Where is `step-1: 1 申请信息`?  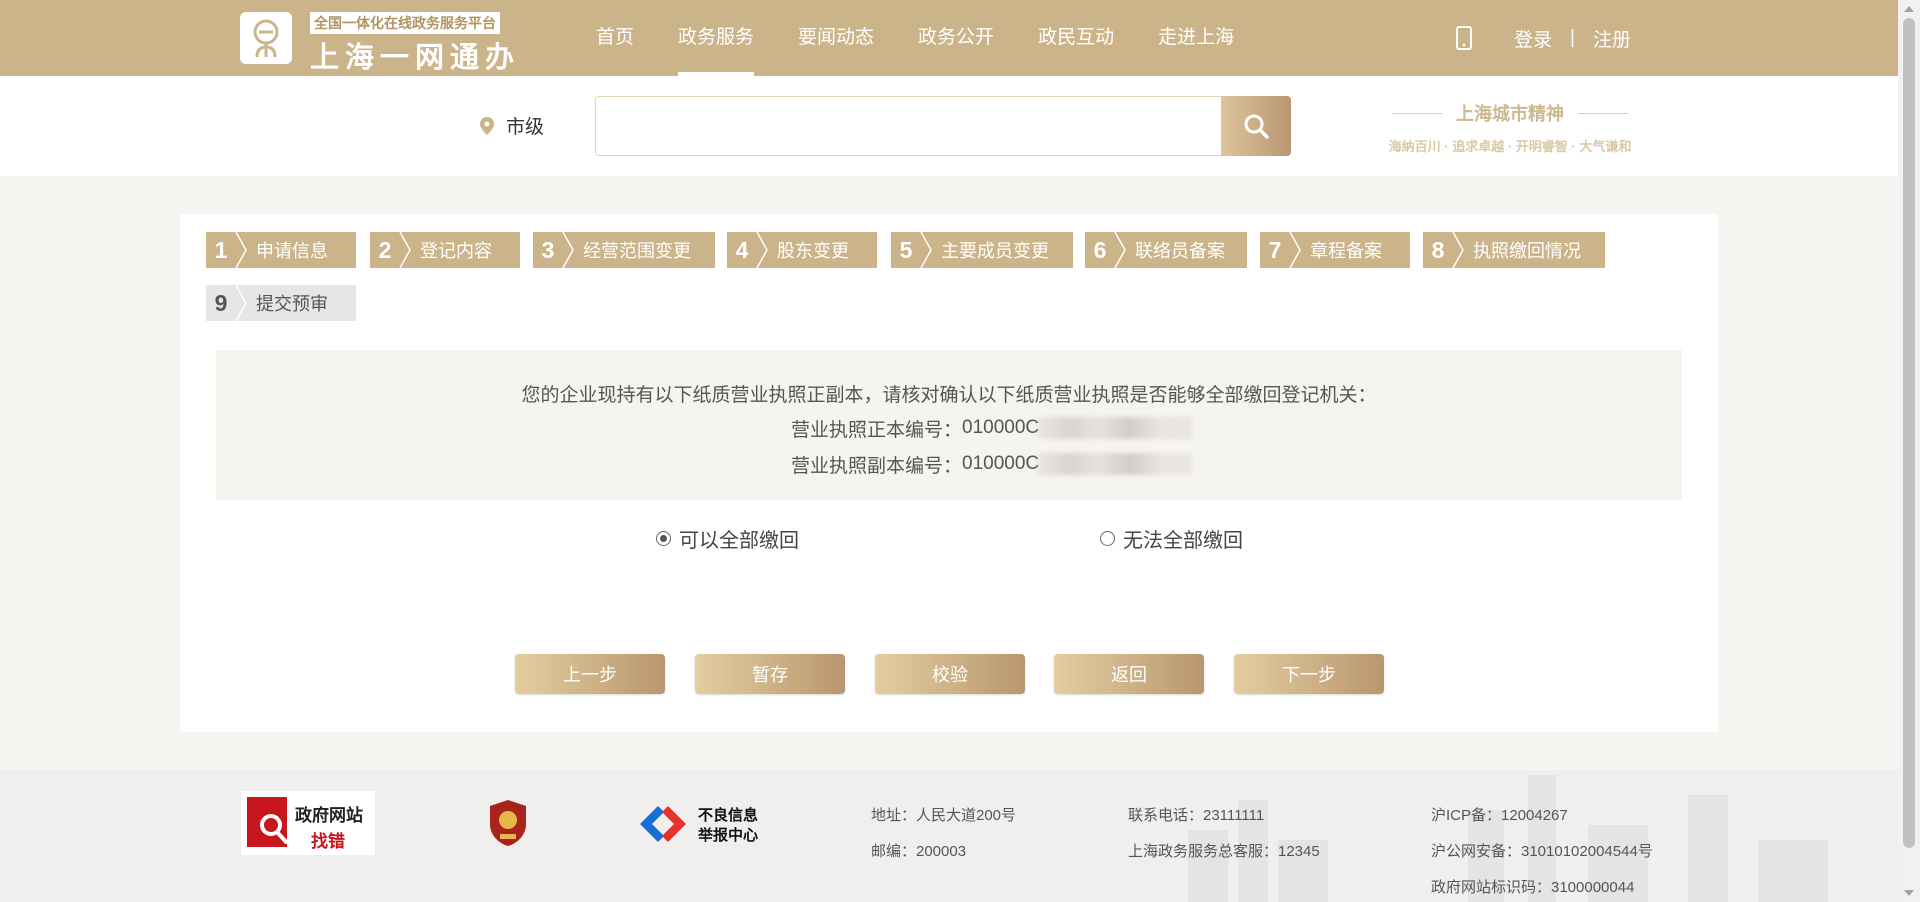
step-1: 1 申请信息 is located at coordinates (281, 250).